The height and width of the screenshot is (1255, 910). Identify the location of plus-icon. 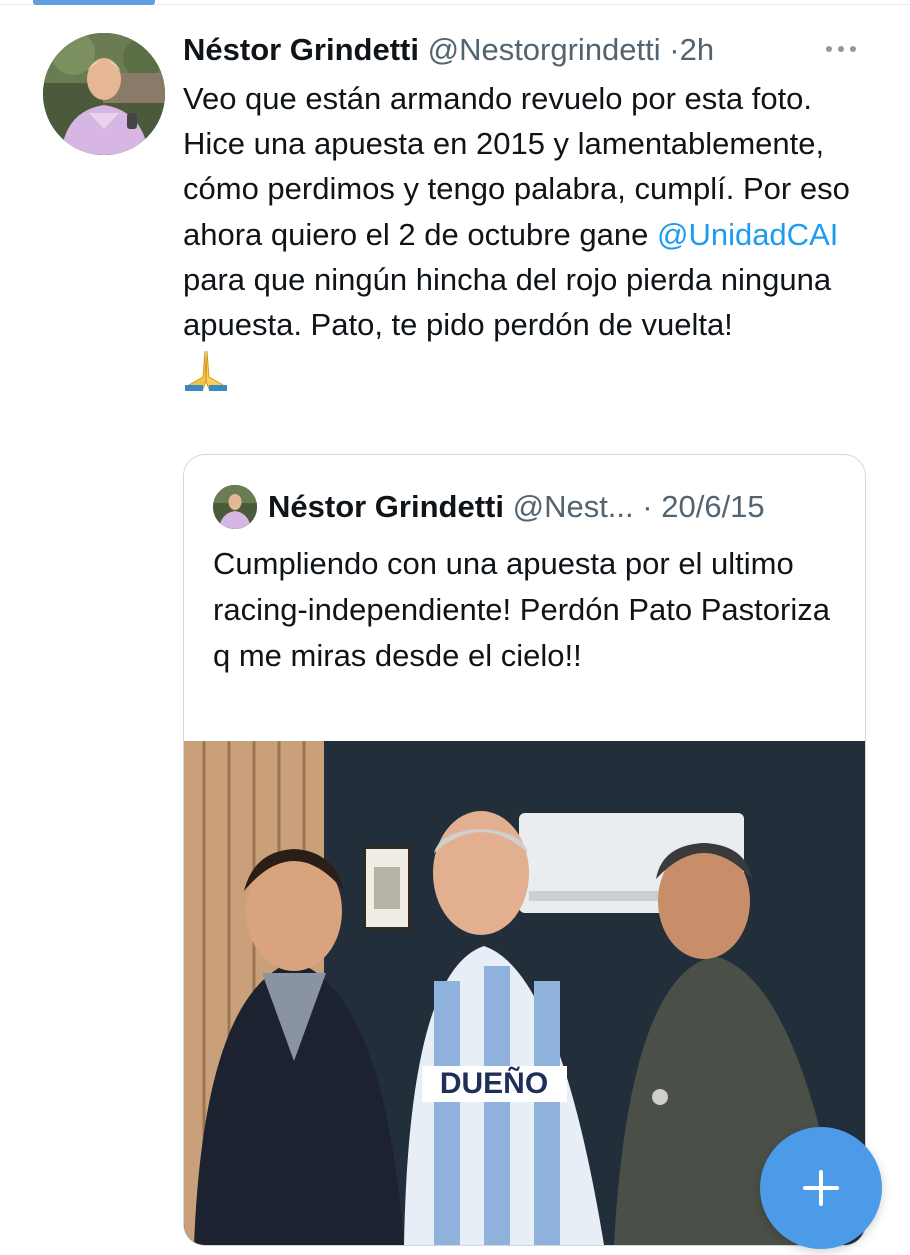
(821, 1188).